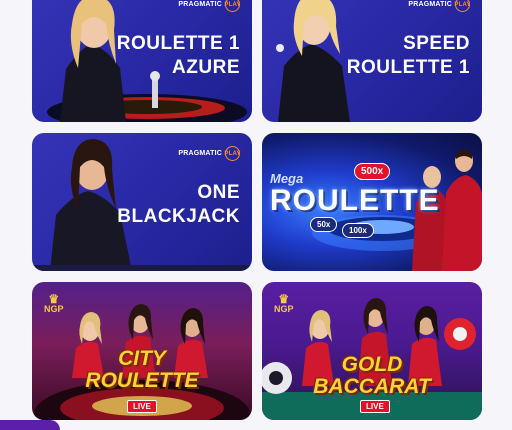 The image size is (512, 430). Describe the element at coordinates (206, 67) in the screenshot. I see `title-line-2: AZURE` at that location.